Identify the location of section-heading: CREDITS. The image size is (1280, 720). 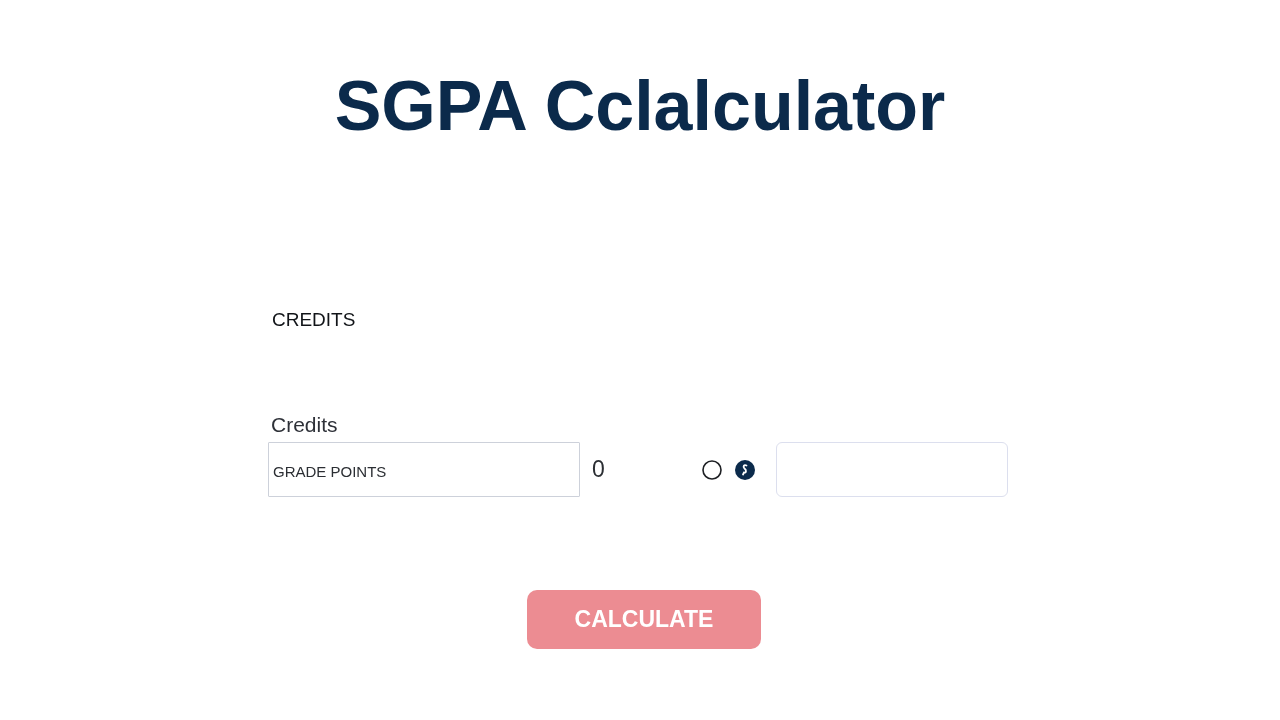
(314, 319).